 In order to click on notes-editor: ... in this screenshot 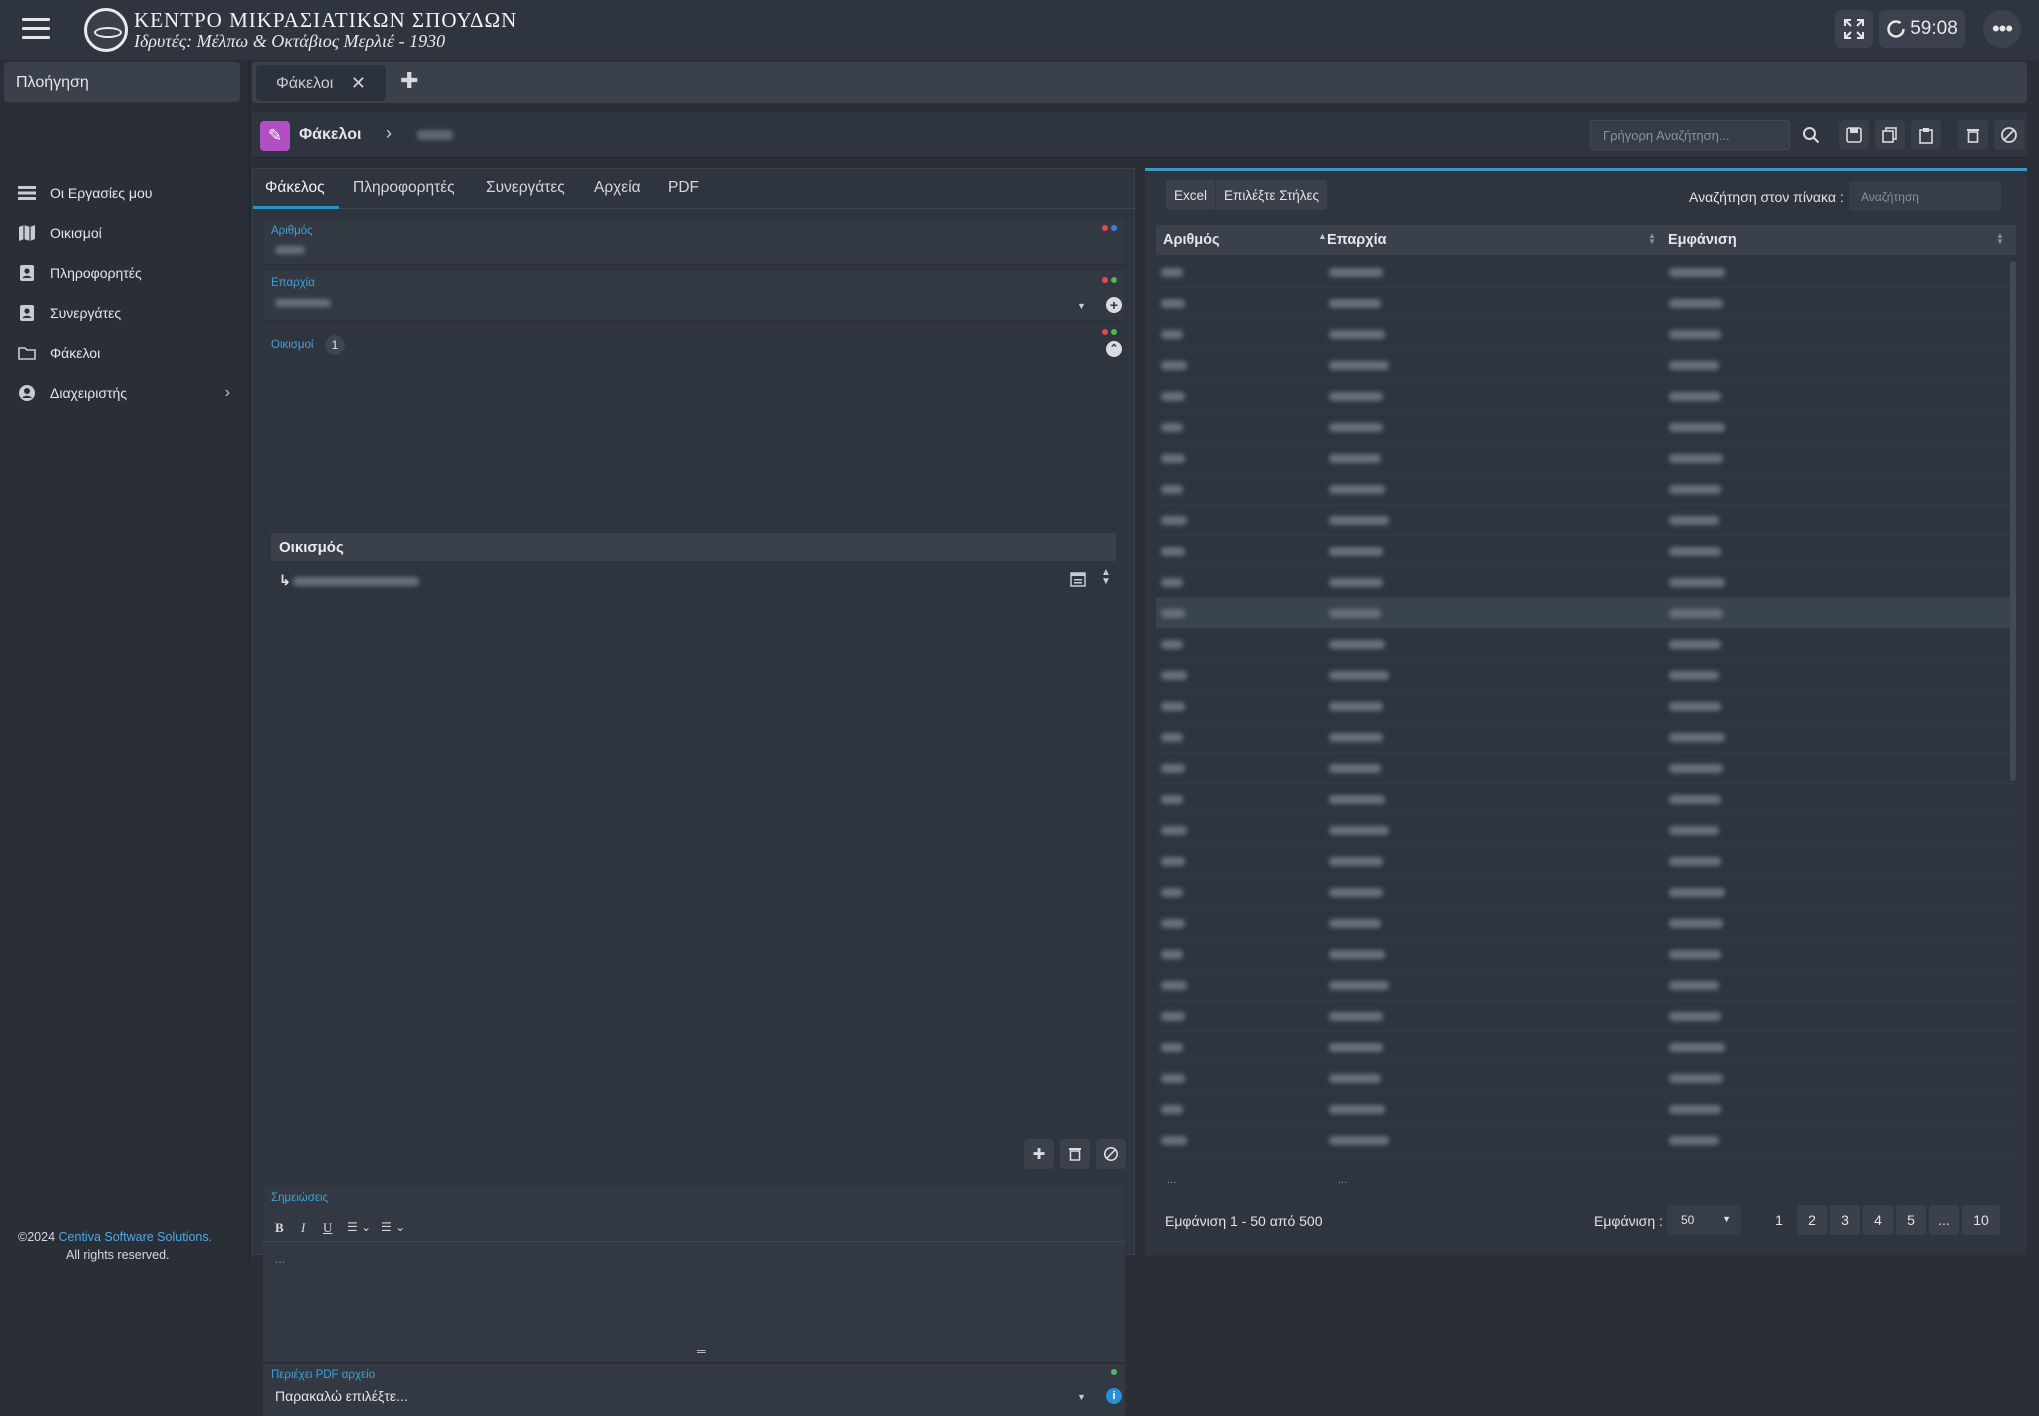, I will do `click(280, 1259)`.